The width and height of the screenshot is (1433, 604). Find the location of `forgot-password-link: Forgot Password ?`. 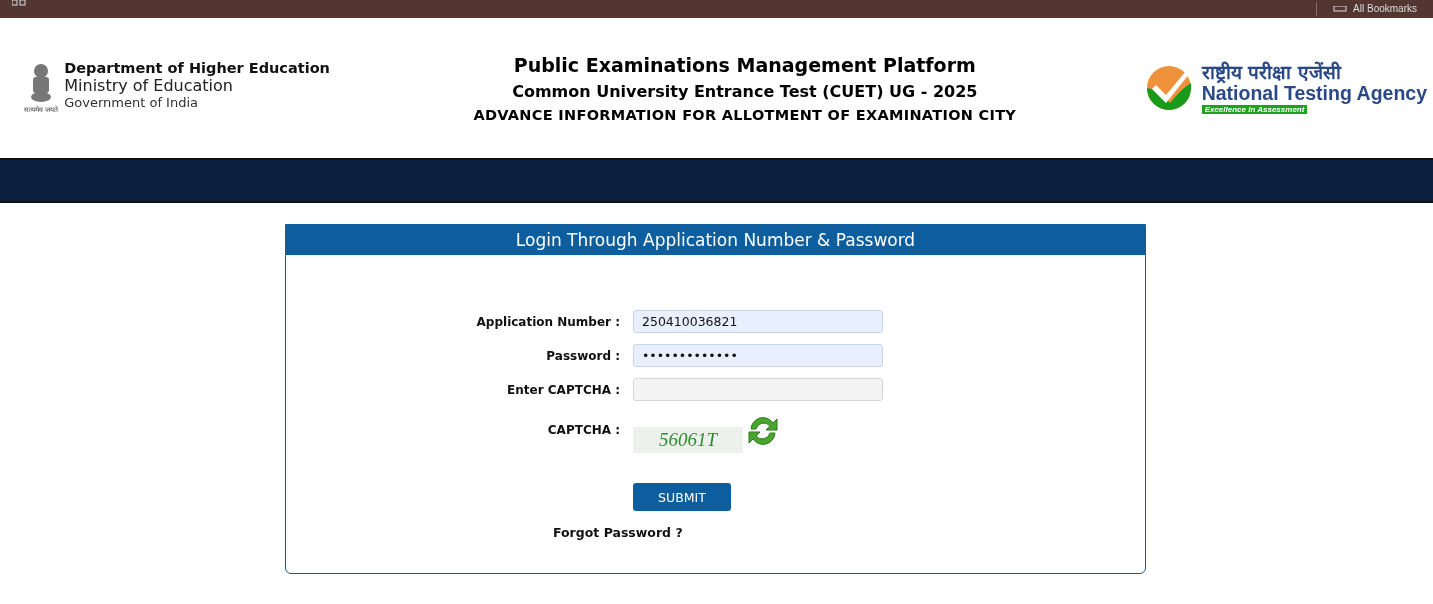

forgot-password-link: Forgot Password ? is located at coordinates (618, 532).